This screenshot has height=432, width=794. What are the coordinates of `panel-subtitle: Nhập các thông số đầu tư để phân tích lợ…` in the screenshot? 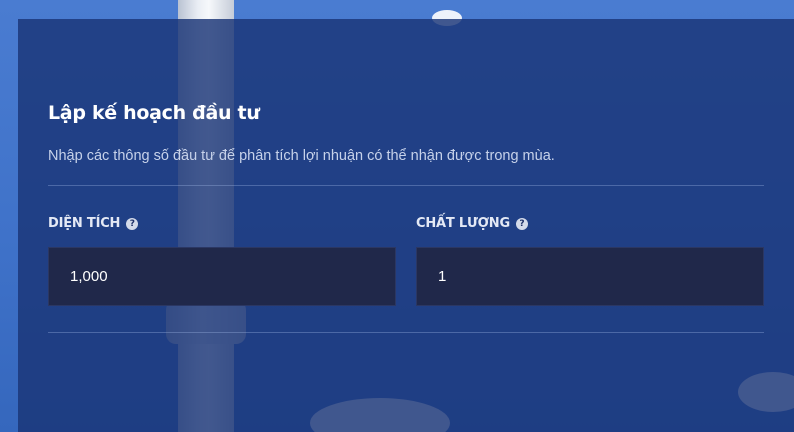 It's located at (301, 156).